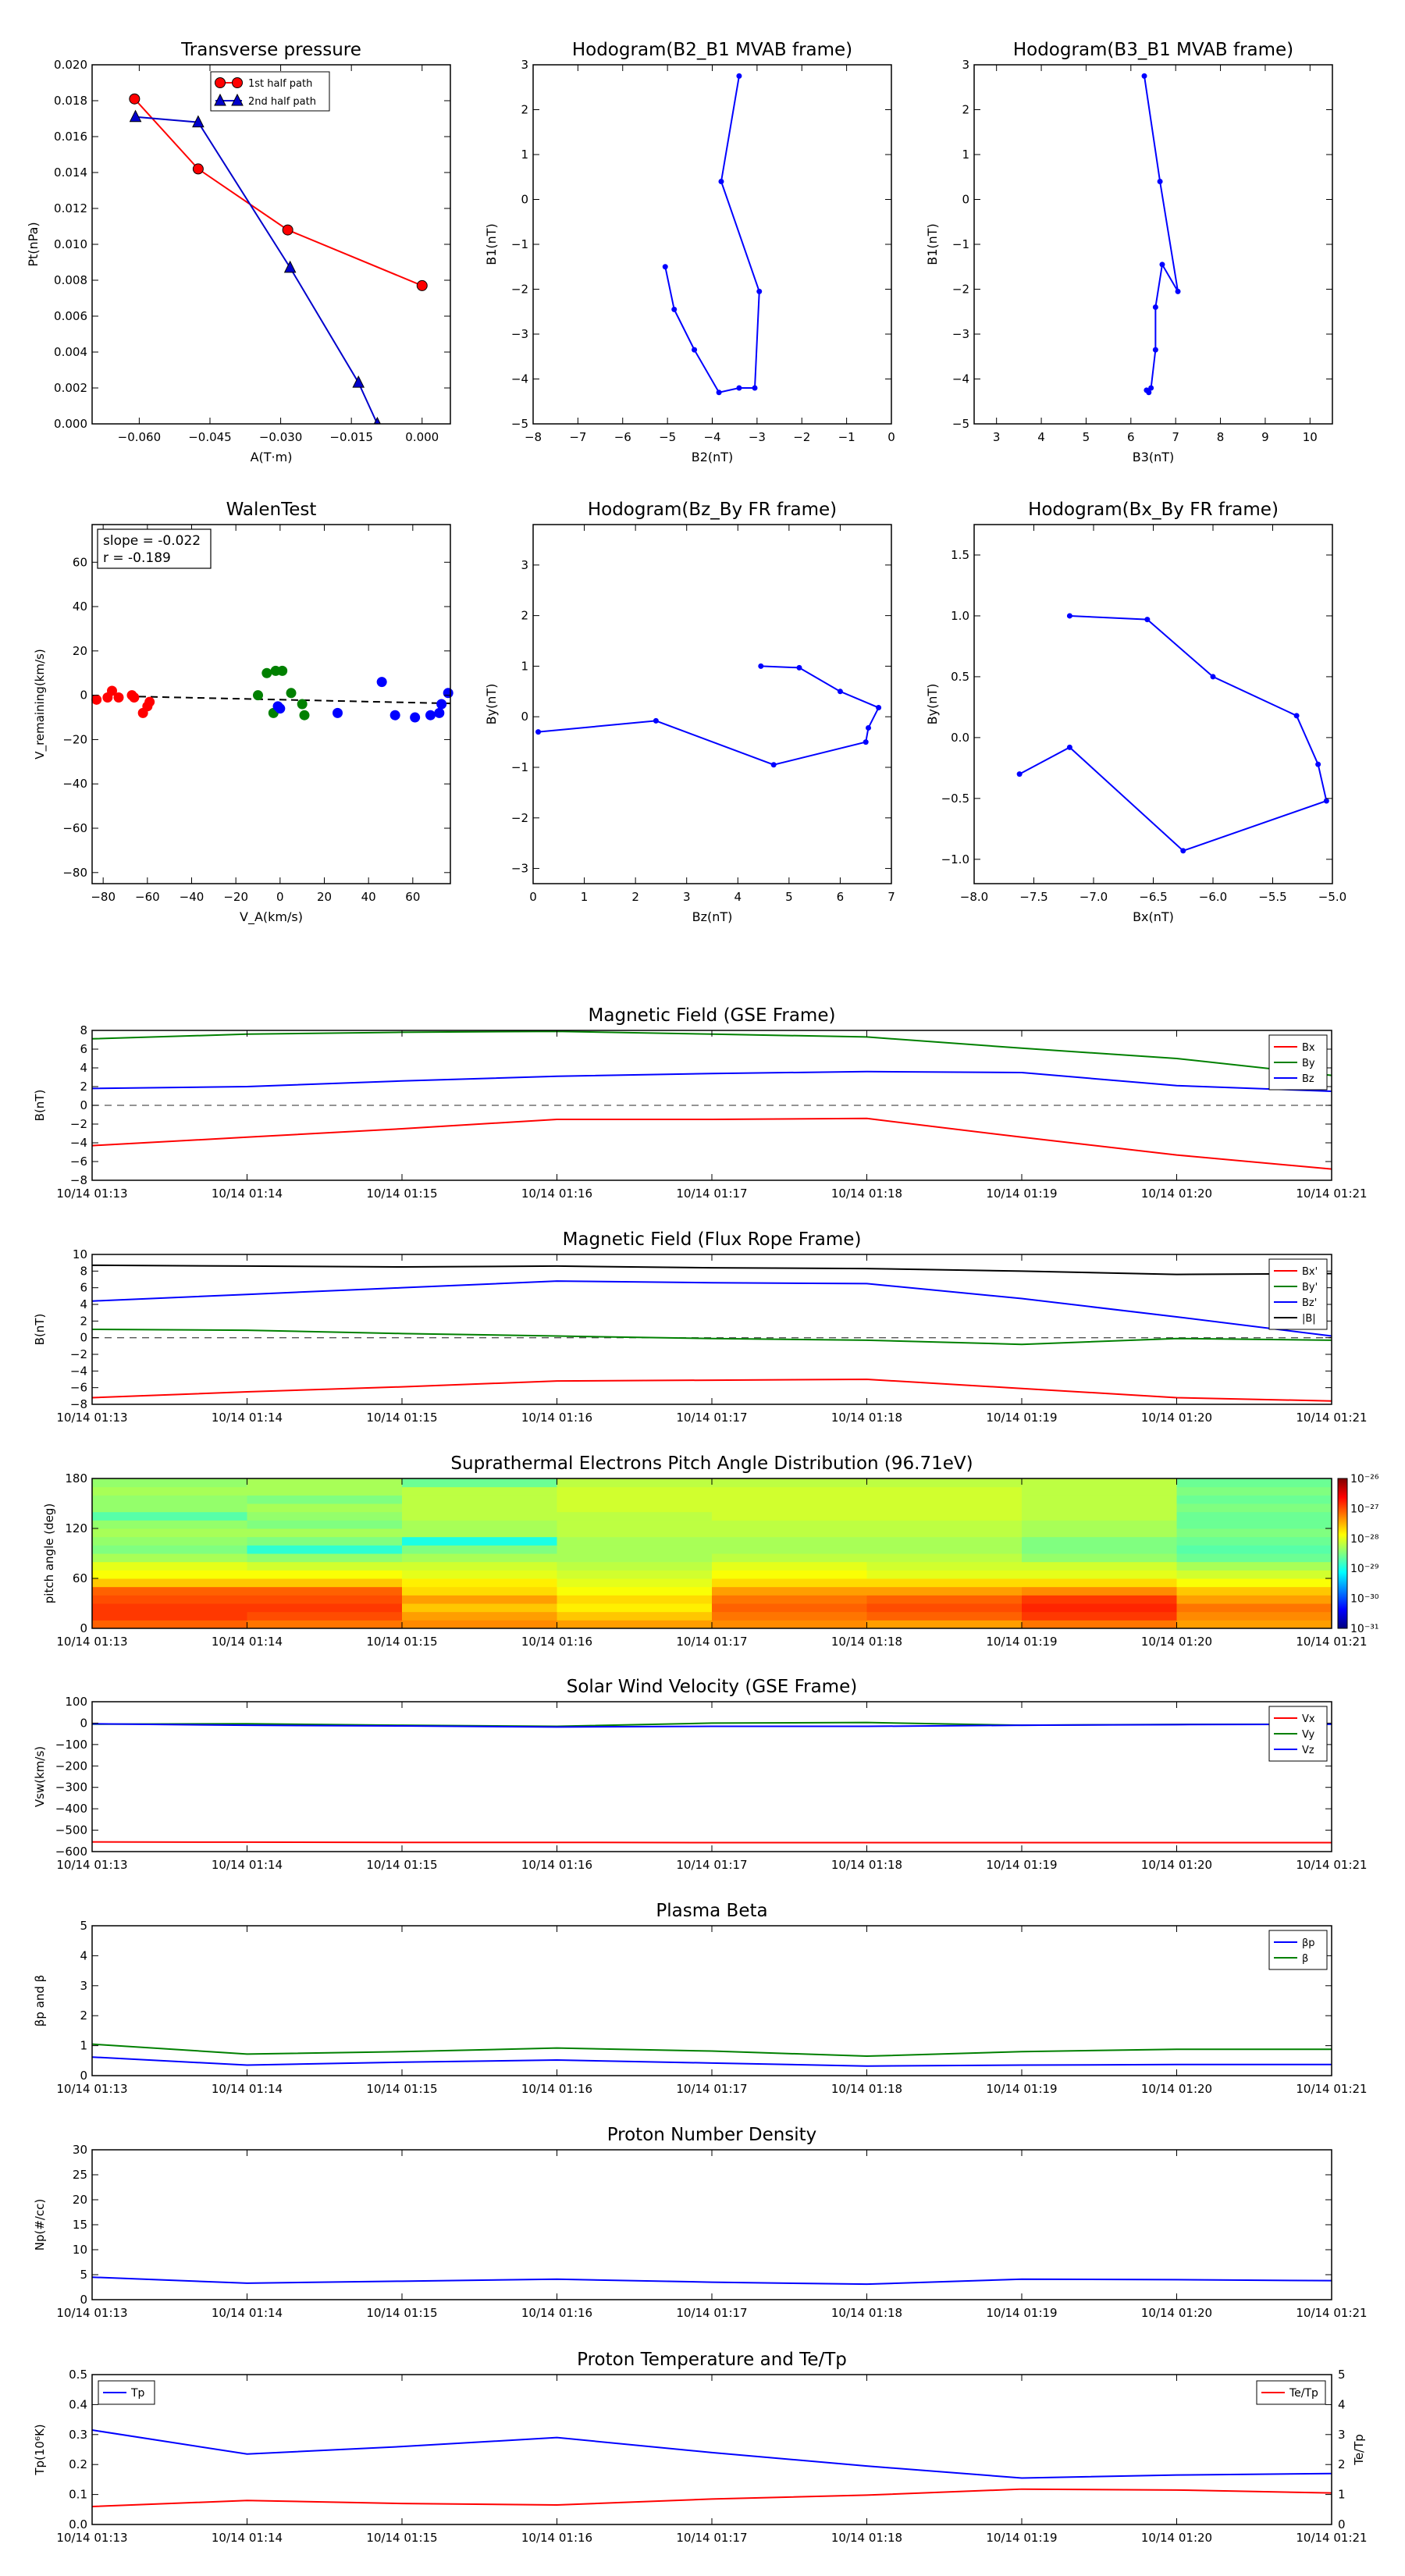  What do you see at coordinates (78, 1388) in the screenshot?
I see `ytick-label: −6` at bounding box center [78, 1388].